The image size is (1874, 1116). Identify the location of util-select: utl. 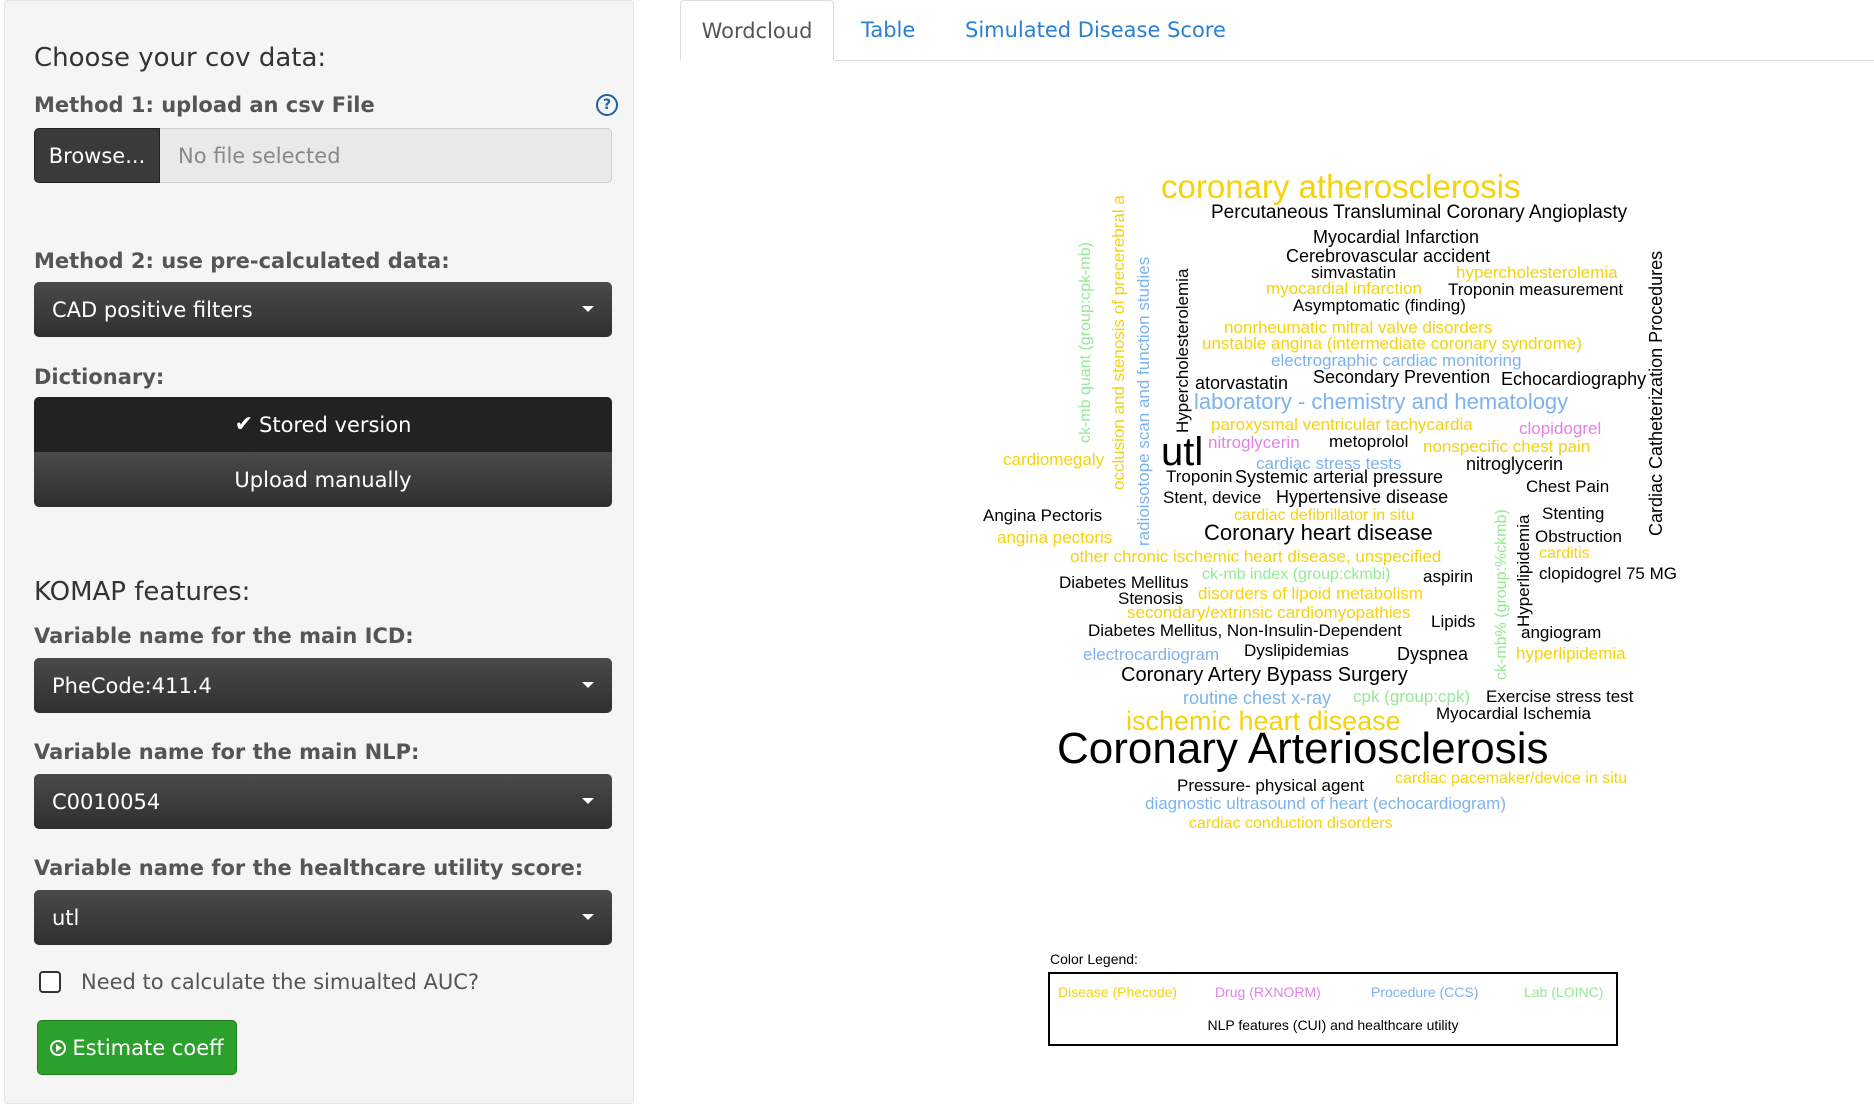
(323, 917).